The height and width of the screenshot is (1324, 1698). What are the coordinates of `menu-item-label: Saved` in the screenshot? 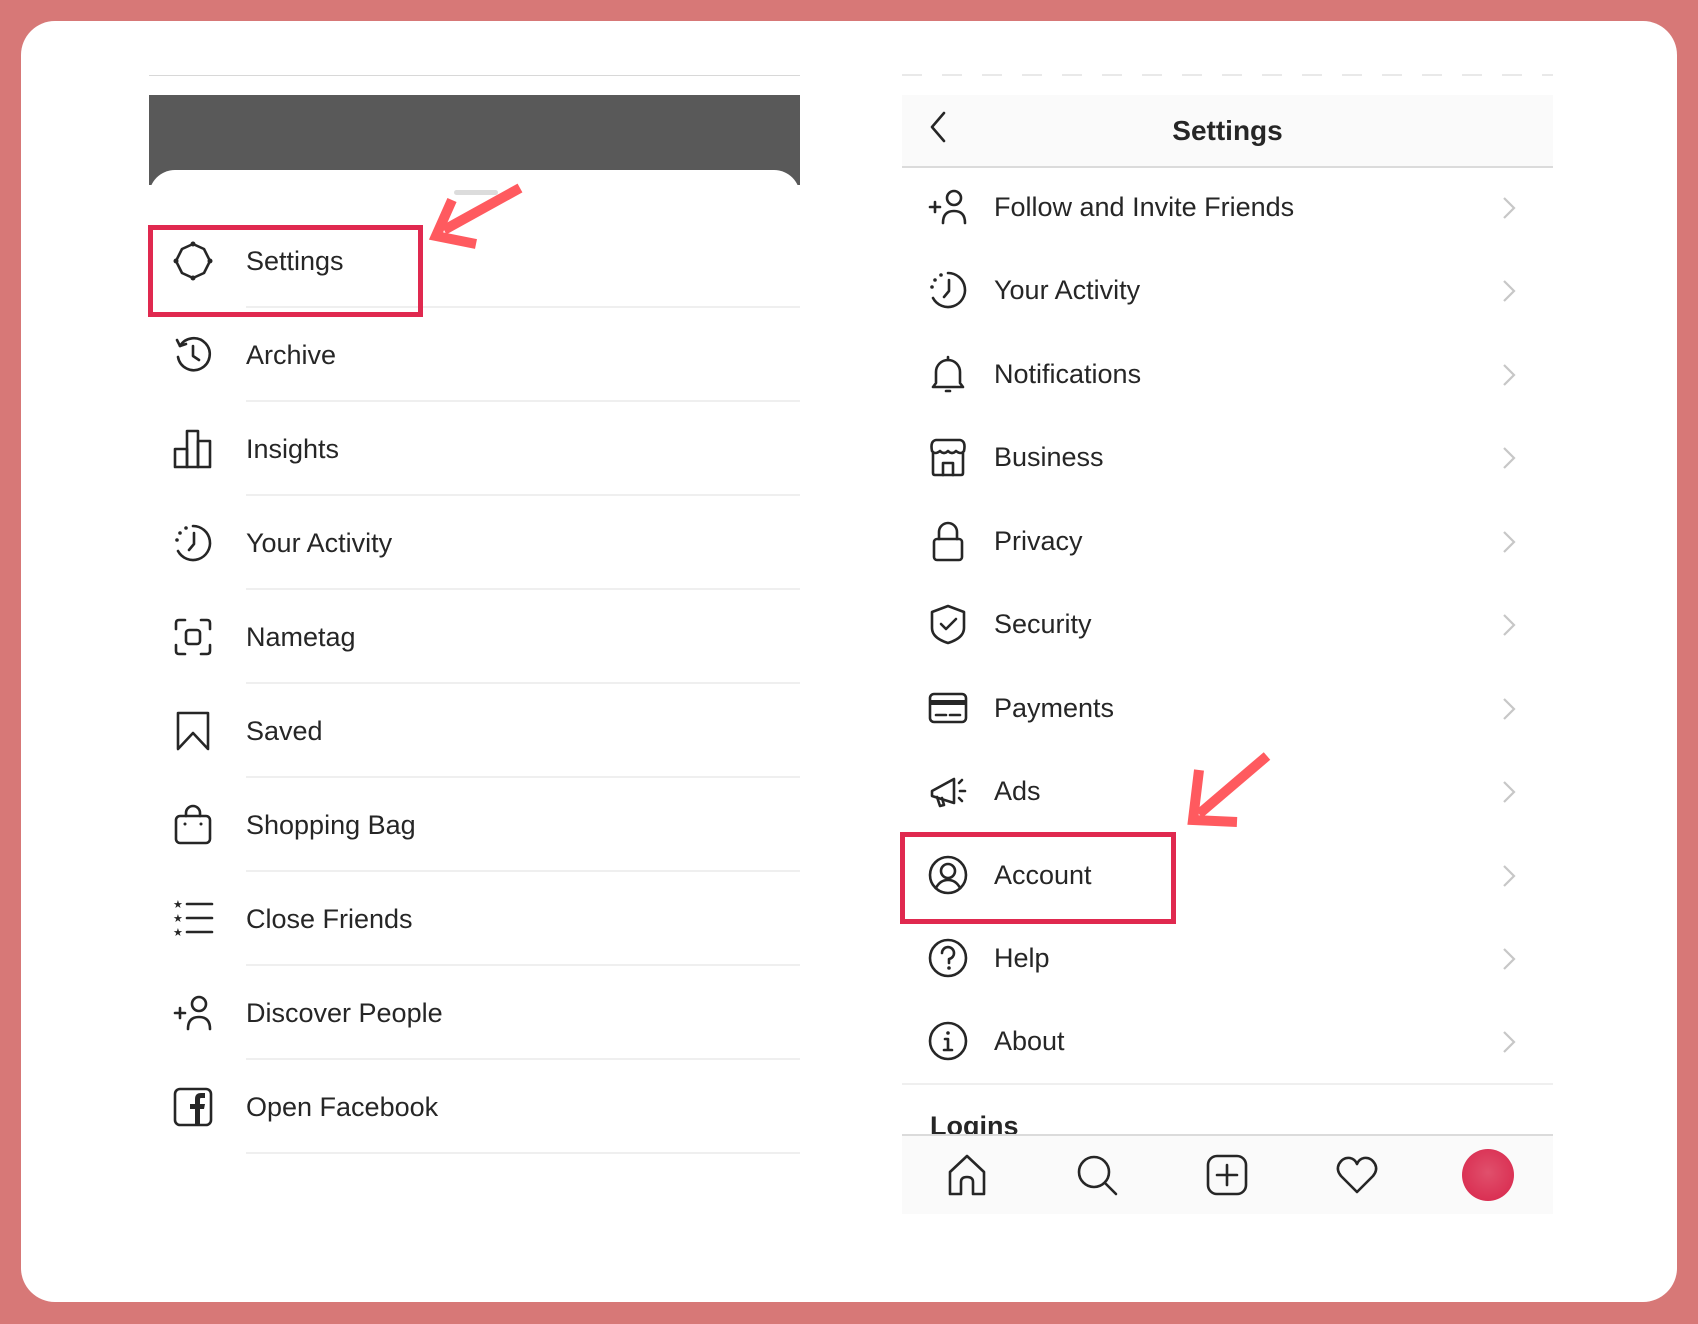 It's located at (284, 731).